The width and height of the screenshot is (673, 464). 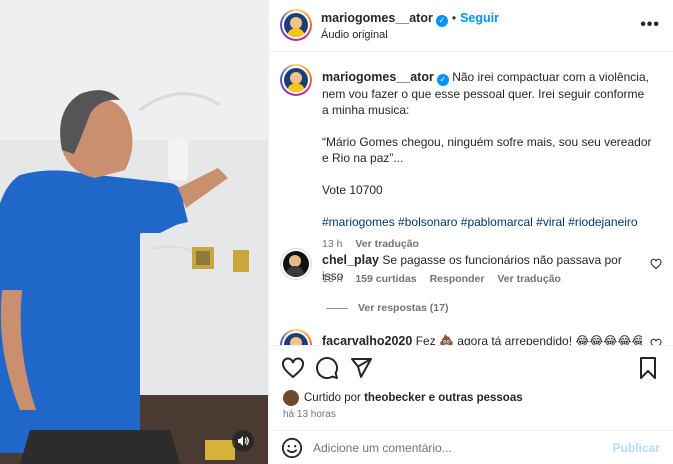 What do you see at coordinates (296, 80) in the screenshot?
I see `caption-avatar` at bounding box center [296, 80].